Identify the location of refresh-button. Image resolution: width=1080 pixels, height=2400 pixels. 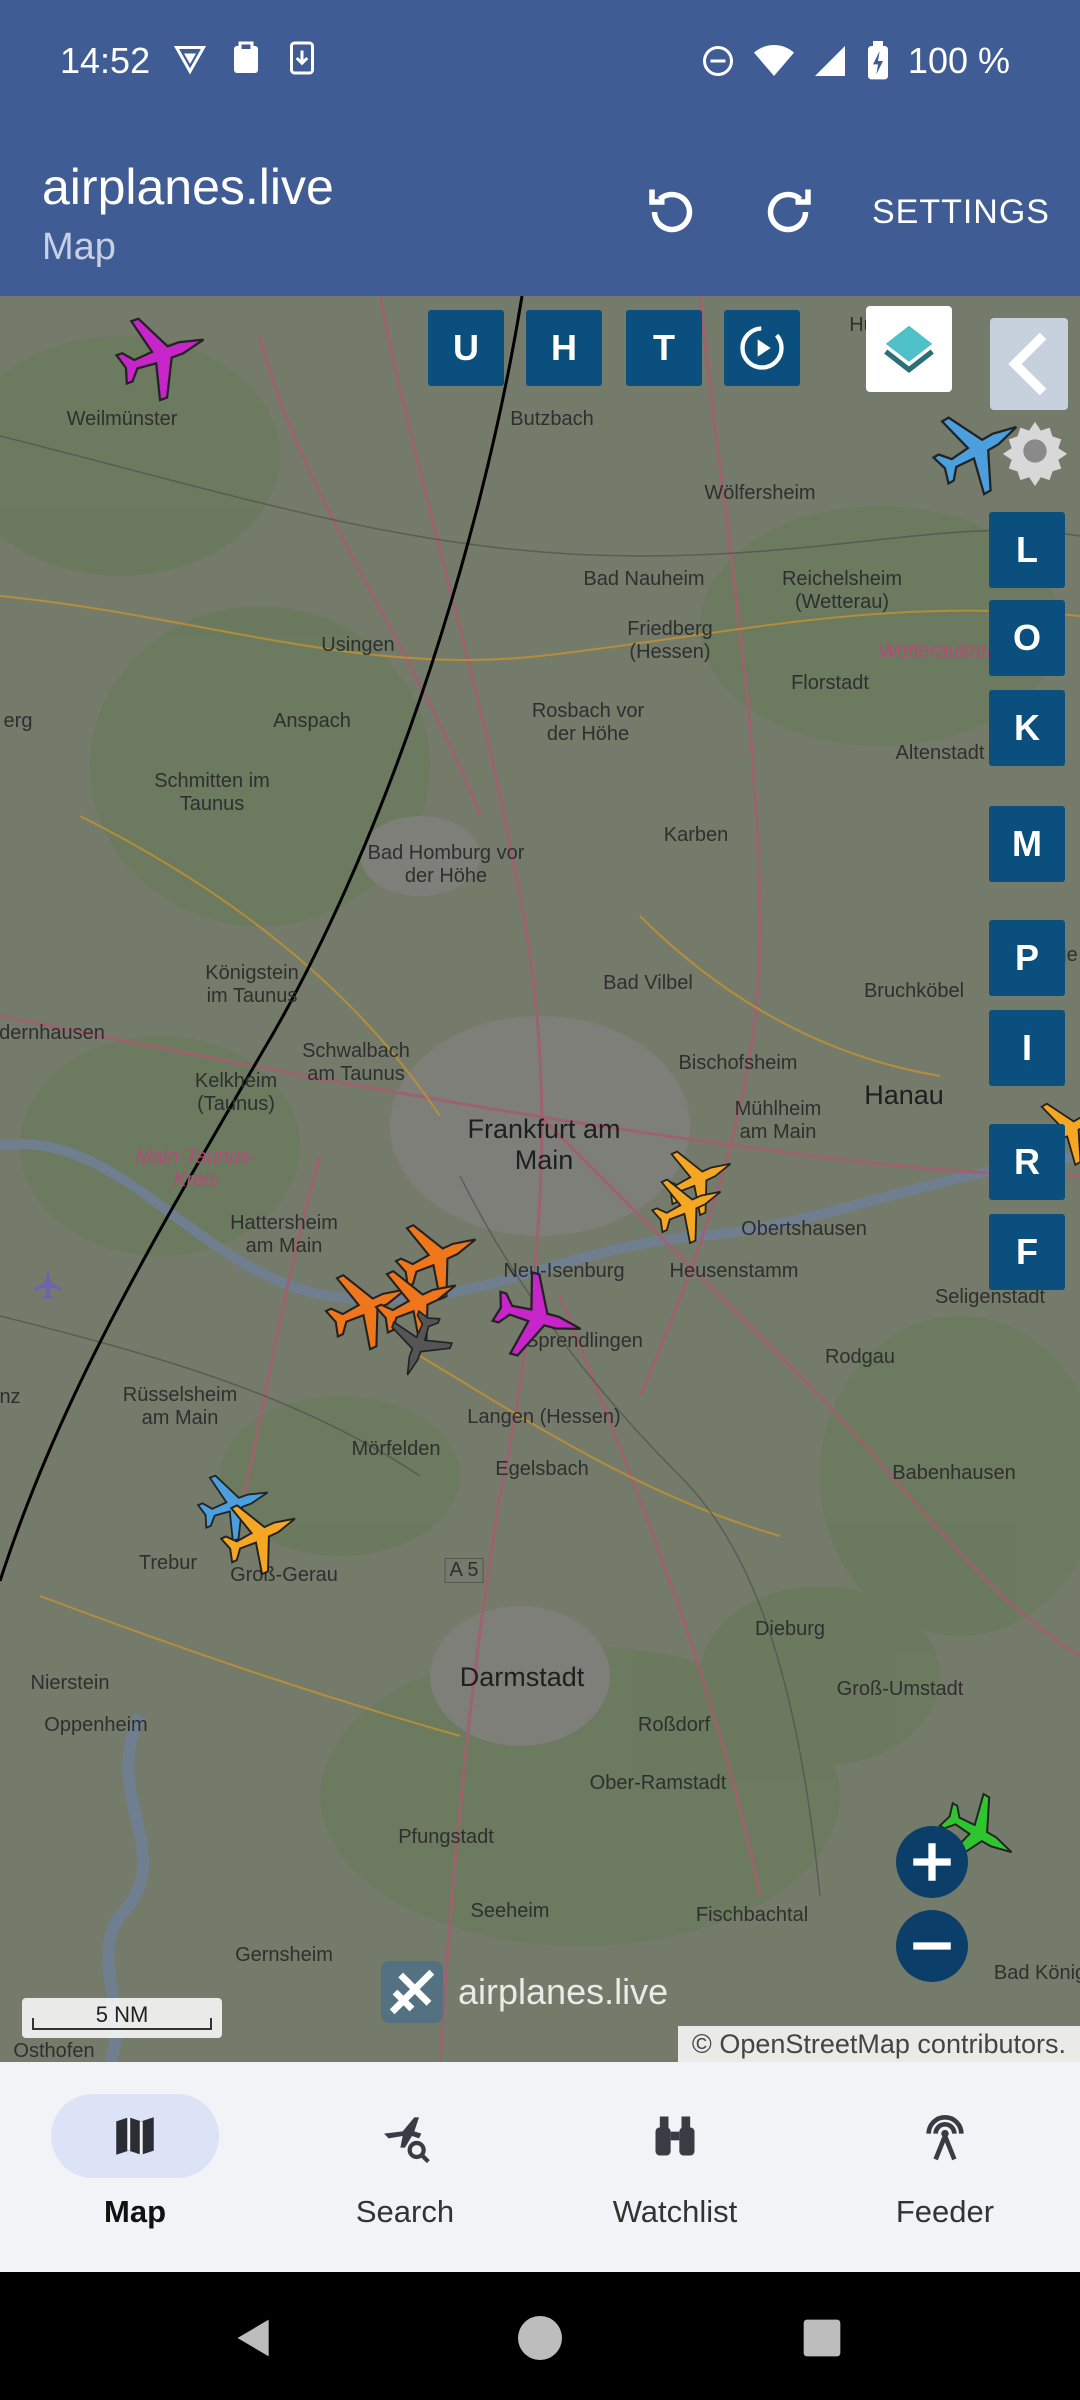
(788, 212).